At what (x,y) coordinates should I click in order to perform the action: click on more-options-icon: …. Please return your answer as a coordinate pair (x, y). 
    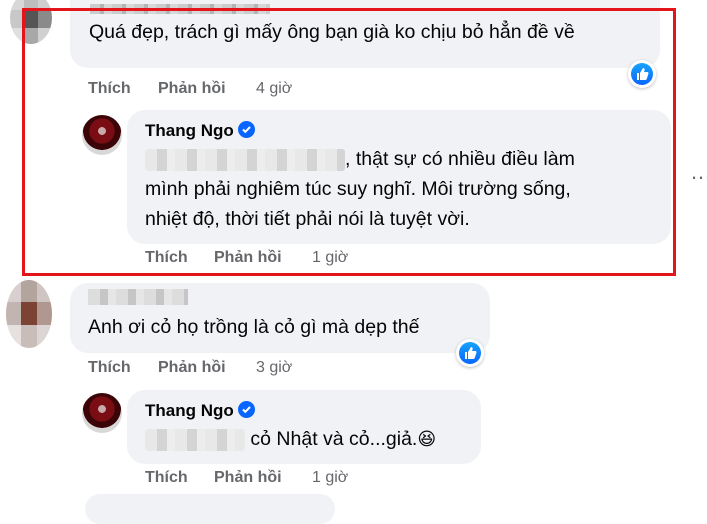
    Looking at the image, I should click on (698, 172).